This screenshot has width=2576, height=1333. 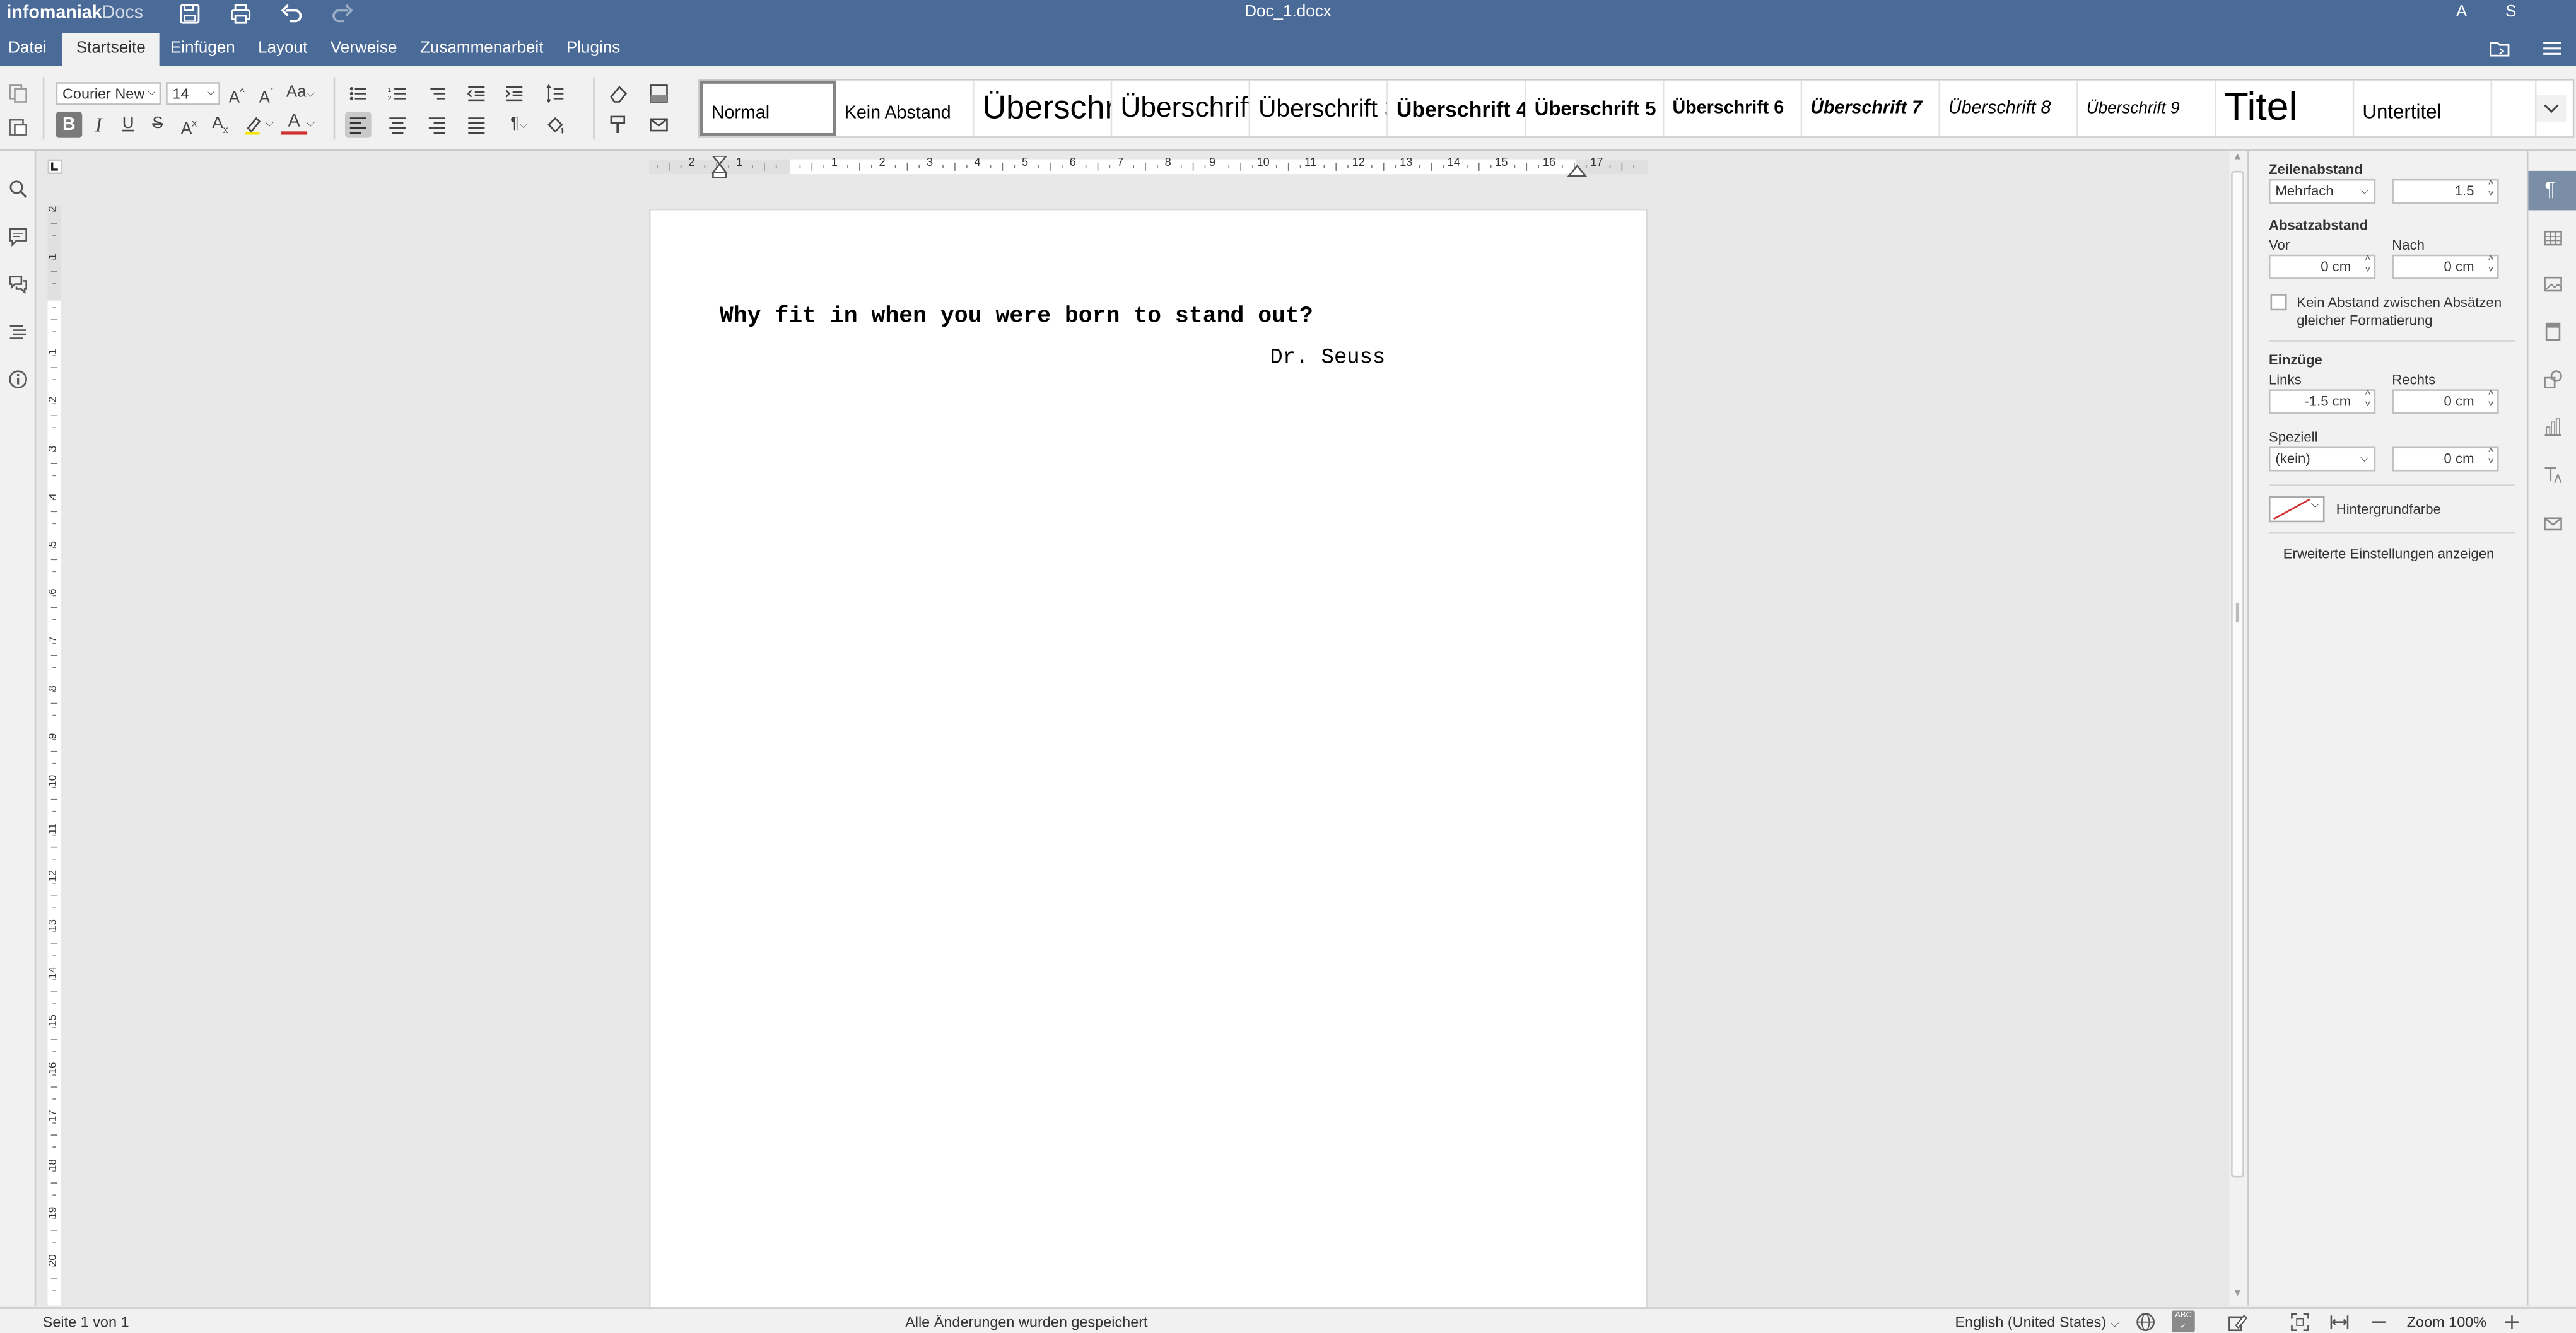 I want to click on first-line-indent-marker, so click(x=719, y=167).